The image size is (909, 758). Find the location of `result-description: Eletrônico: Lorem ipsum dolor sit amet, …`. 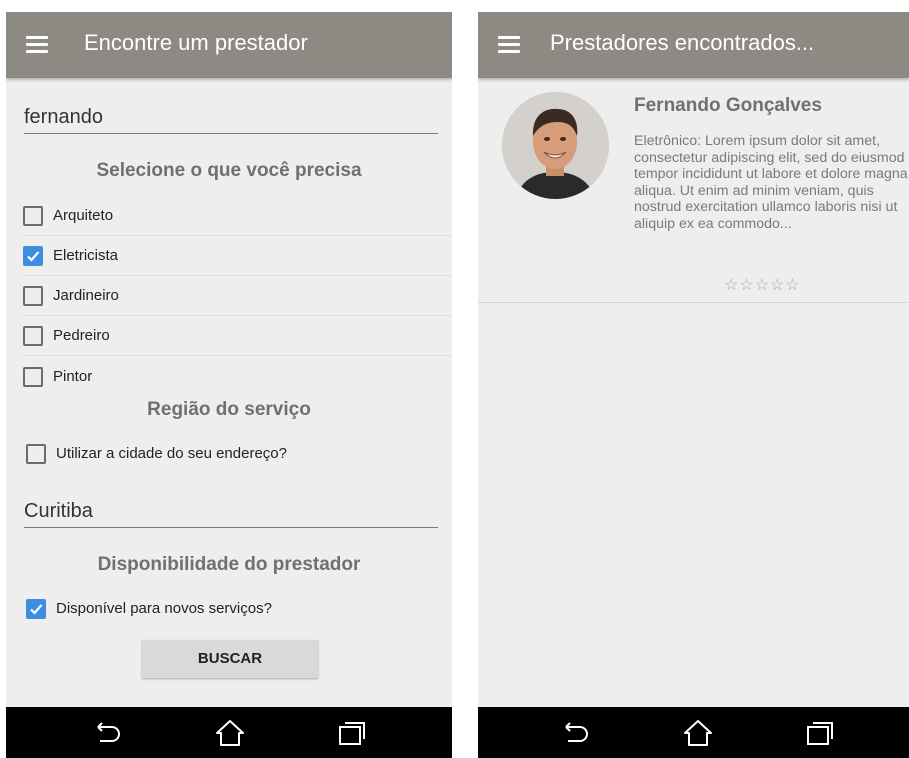

result-description: Eletrônico: Lorem ipsum dolor sit amet, … is located at coordinates (771, 182).